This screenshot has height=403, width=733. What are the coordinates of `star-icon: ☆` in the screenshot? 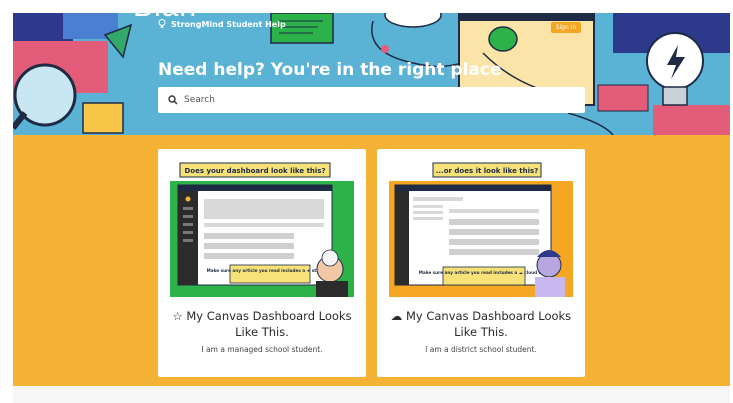 It's located at (177, 316).